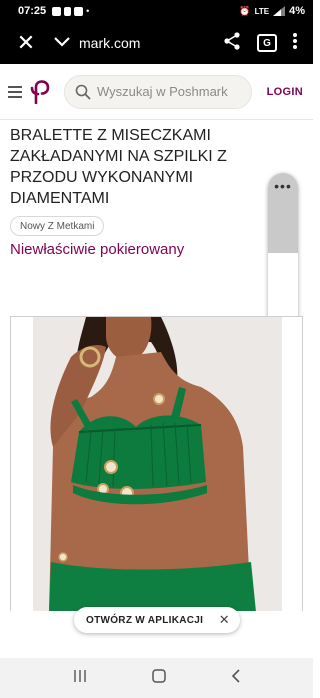 The width and height of the screenshot is (320, 698). I want to click on status-time: 07:25, so click(32, 11).